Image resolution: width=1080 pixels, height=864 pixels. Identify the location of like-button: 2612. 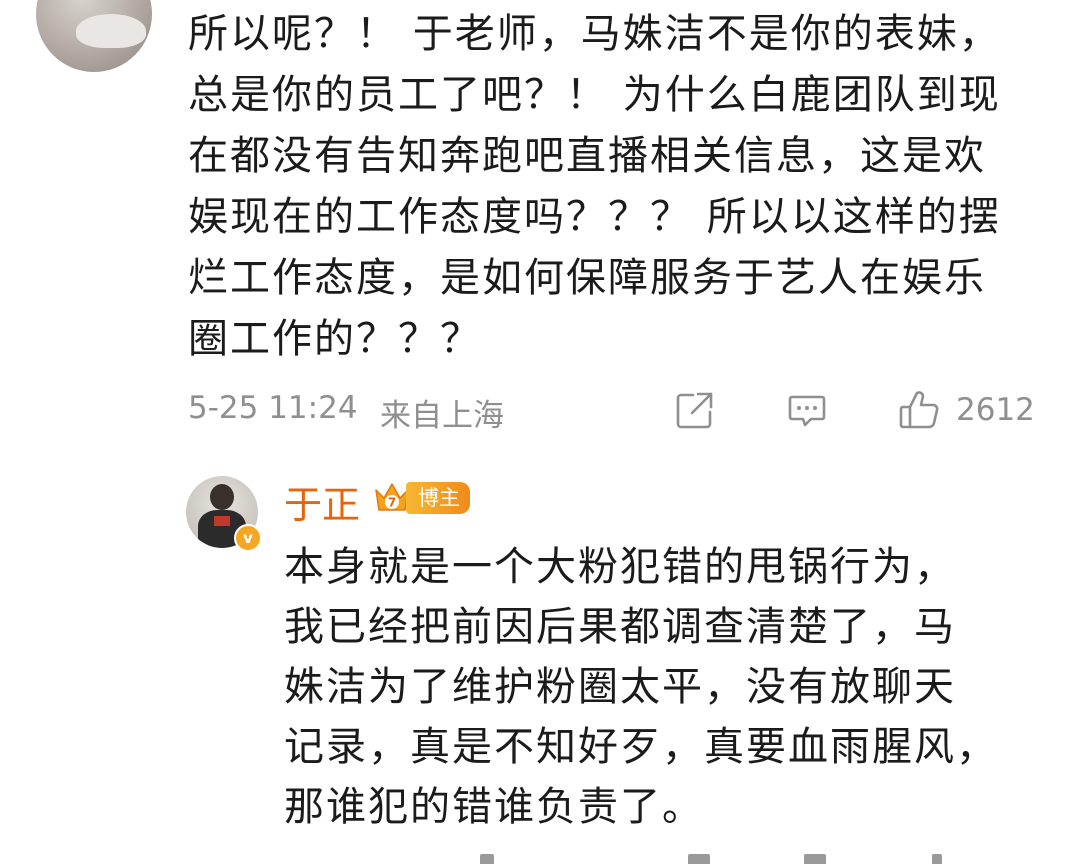
(965, 410).